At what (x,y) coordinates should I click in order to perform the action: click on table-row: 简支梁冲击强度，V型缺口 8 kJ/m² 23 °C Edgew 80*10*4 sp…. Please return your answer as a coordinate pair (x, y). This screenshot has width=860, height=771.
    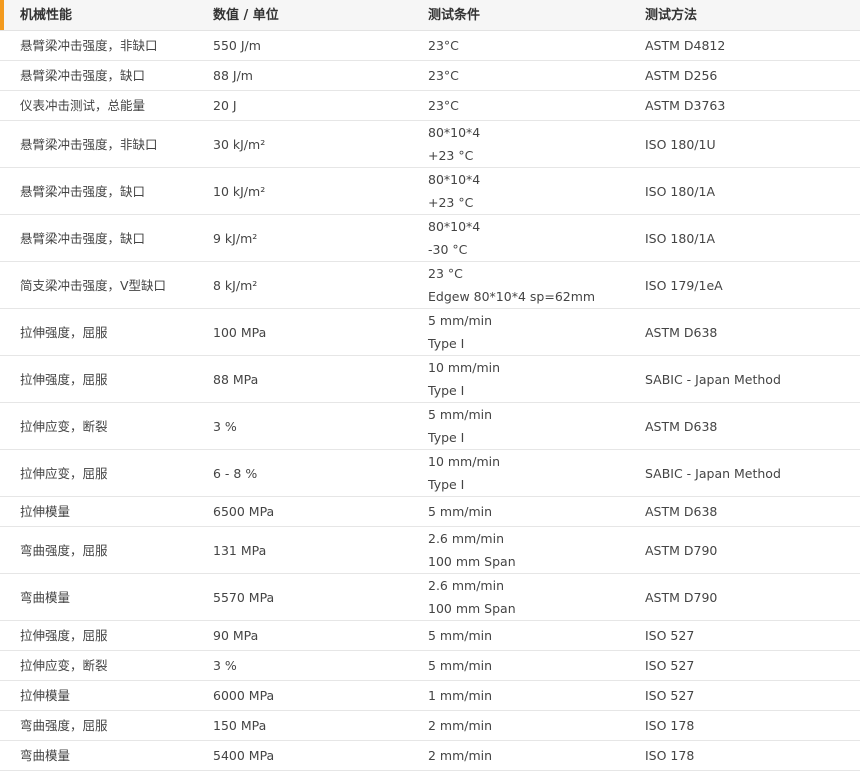
    Looking at the image, I should click on (430, 285).